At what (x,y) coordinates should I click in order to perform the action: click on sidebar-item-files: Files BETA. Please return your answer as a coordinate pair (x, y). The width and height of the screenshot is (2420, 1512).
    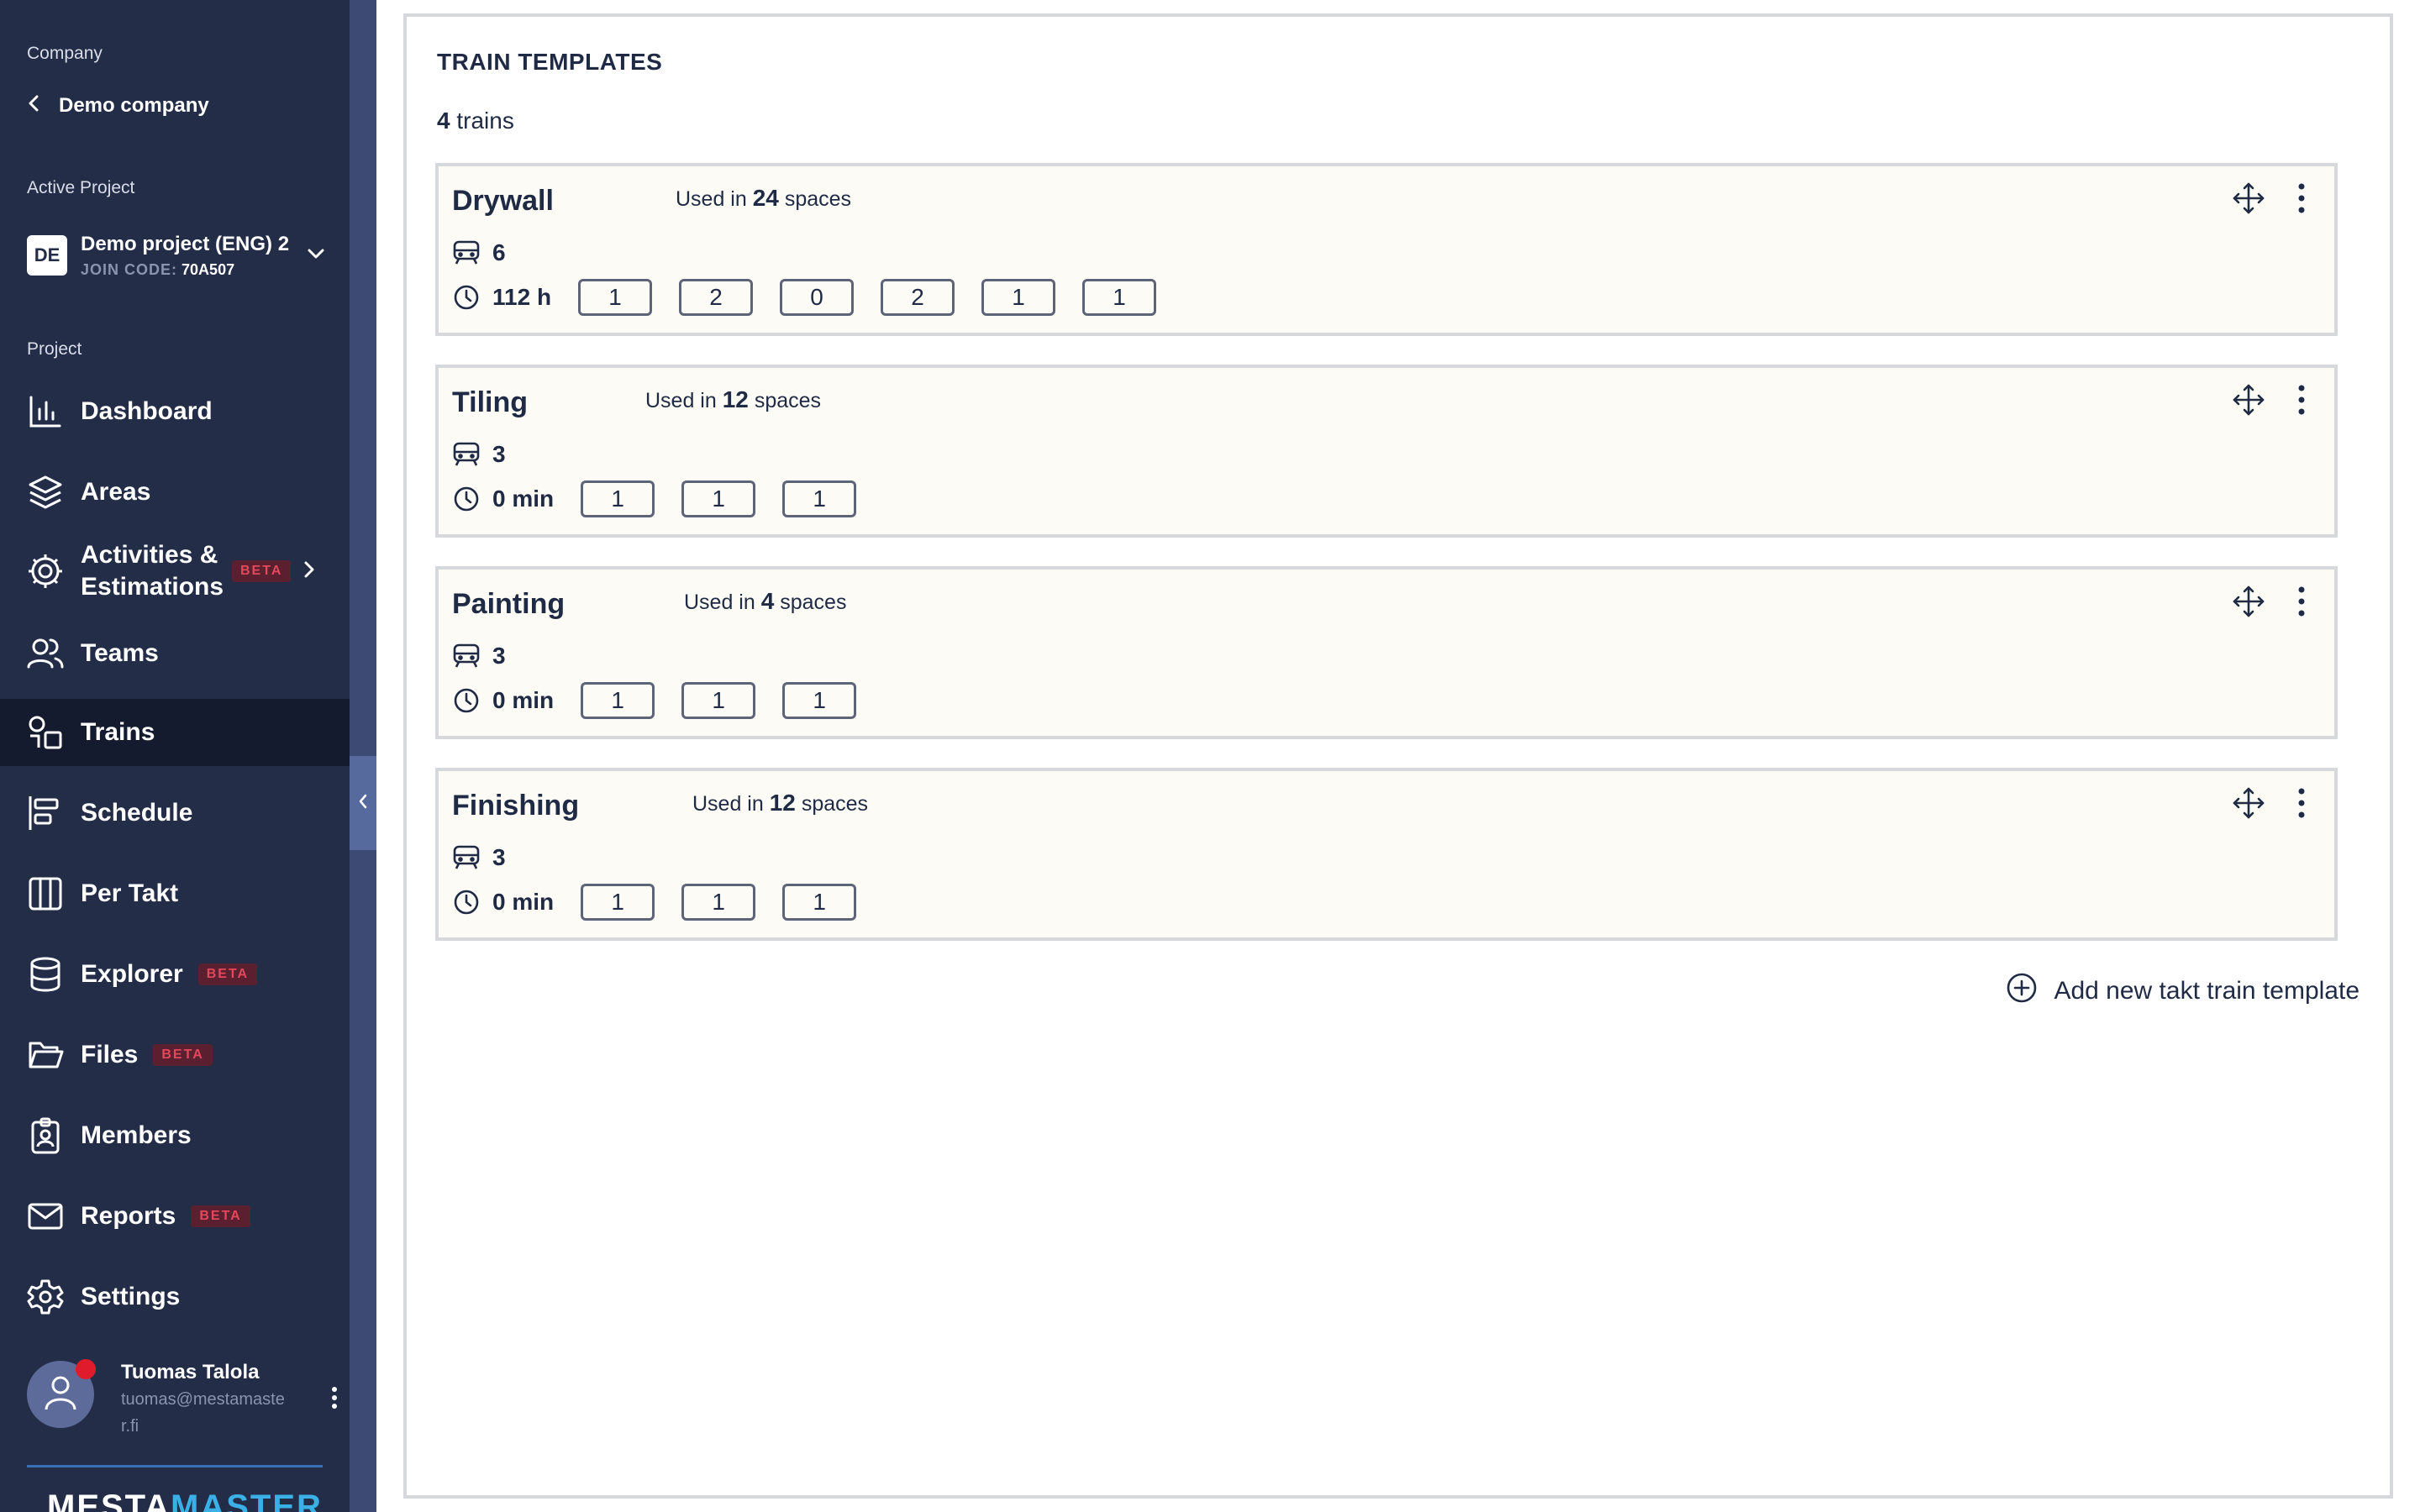
    Looking at the image, I should click on (175, 1055).